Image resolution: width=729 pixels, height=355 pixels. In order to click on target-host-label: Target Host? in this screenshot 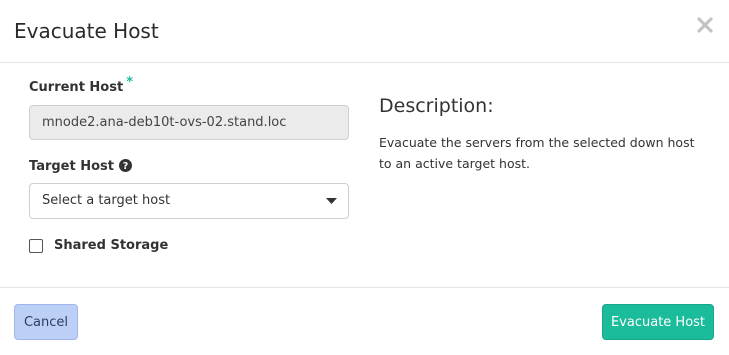, I will do `click(81, 167)`.